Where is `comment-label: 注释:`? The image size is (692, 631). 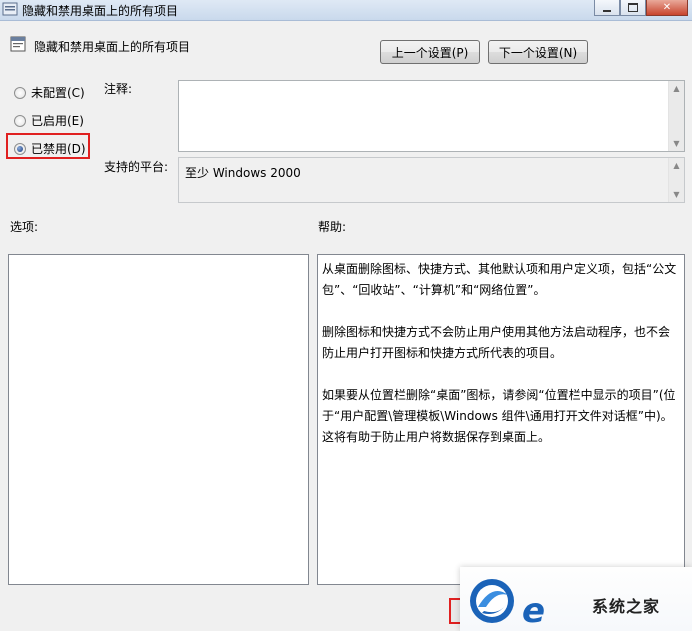 comment-label: 注释: is located at coordinates (118, 89).